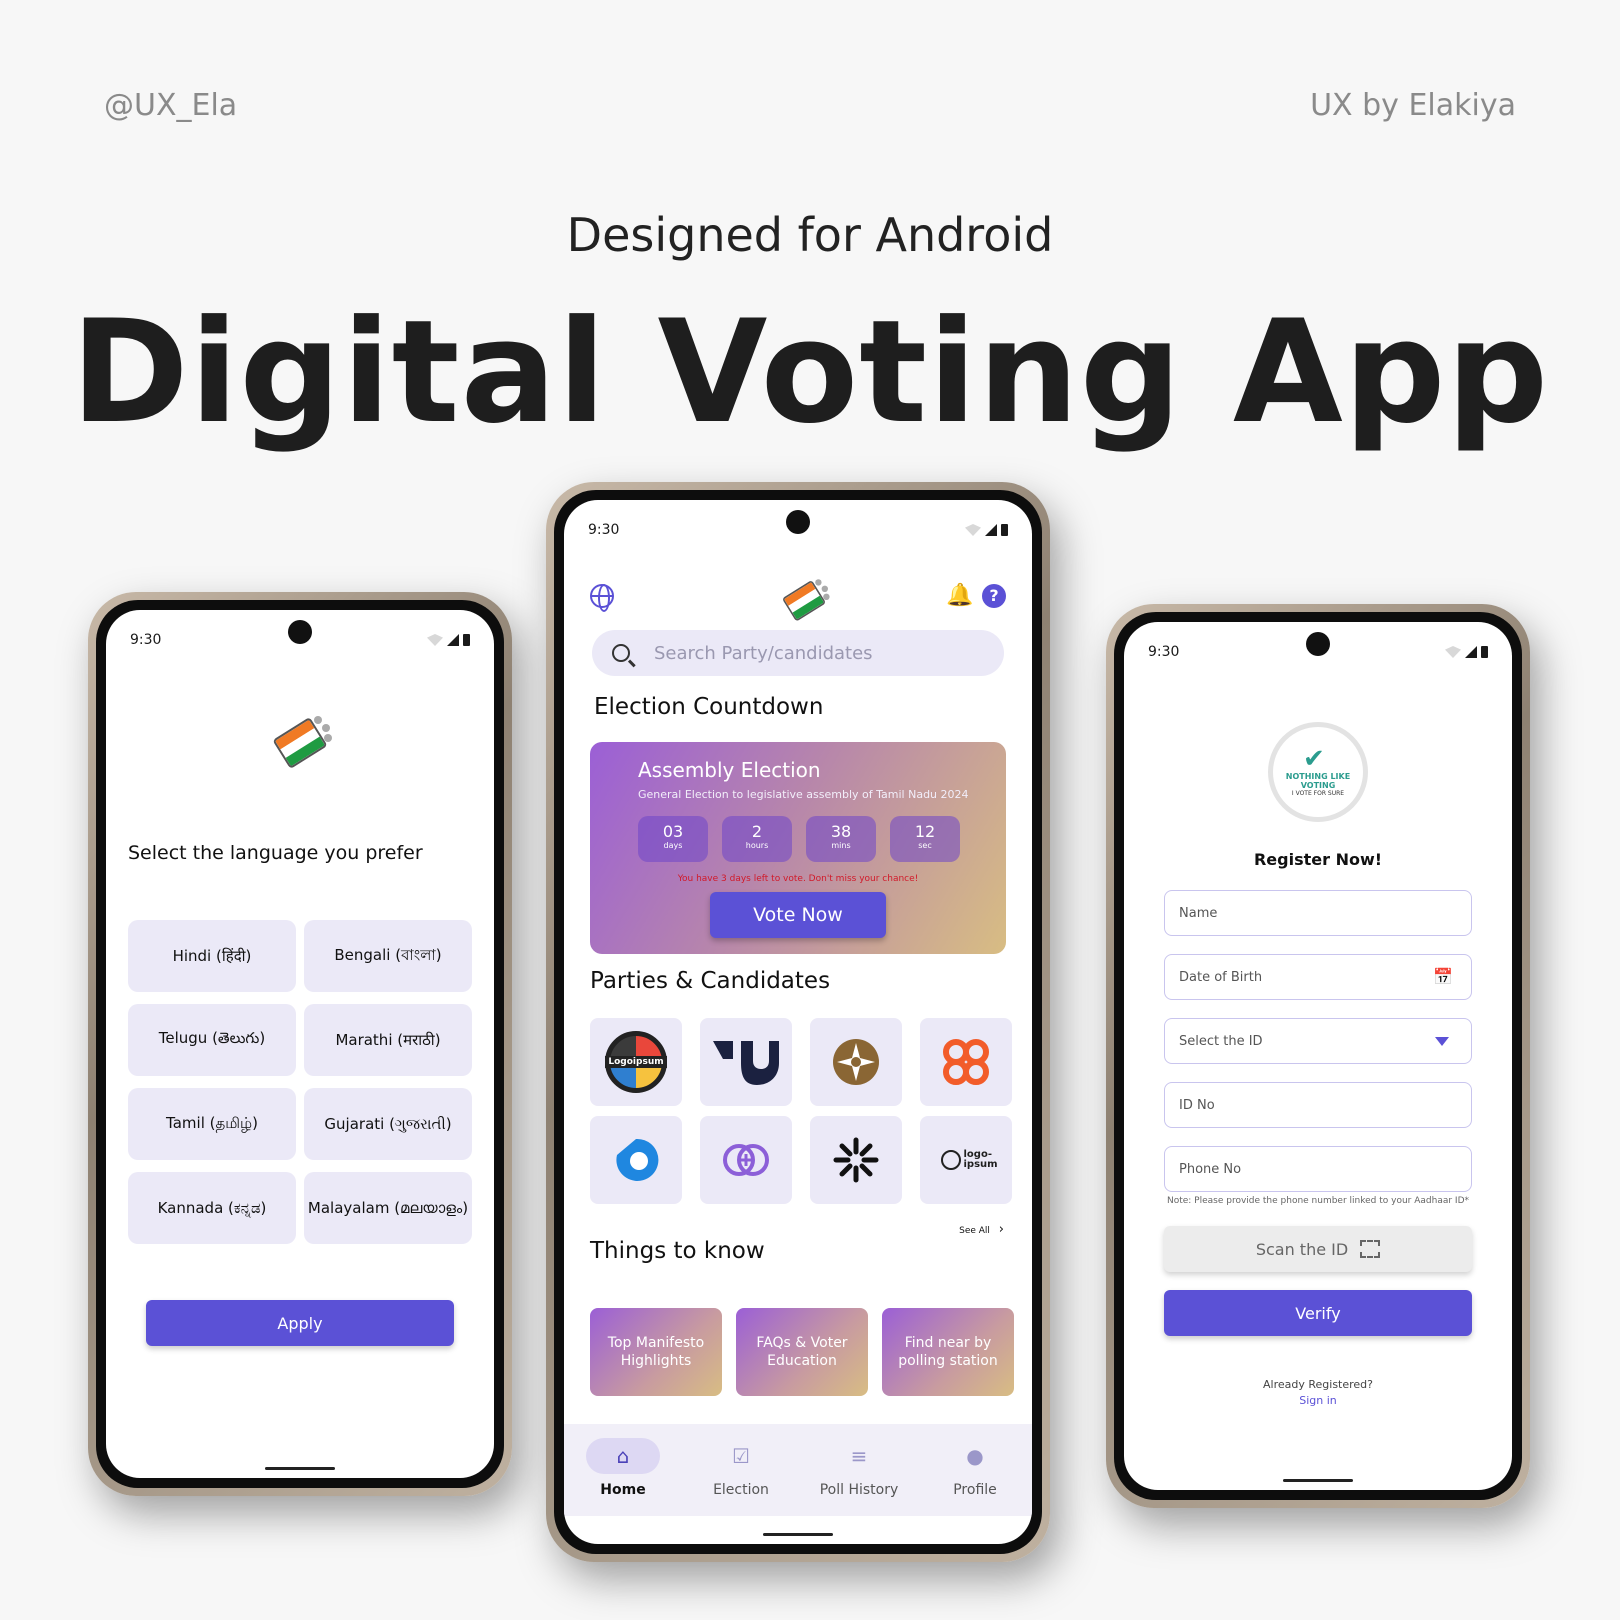 The width and height of the screenshot is (1620, 1620). Describe the element at coordinates (300, 1323) in the screenshot. I see `apply-button: Apply` at that location.